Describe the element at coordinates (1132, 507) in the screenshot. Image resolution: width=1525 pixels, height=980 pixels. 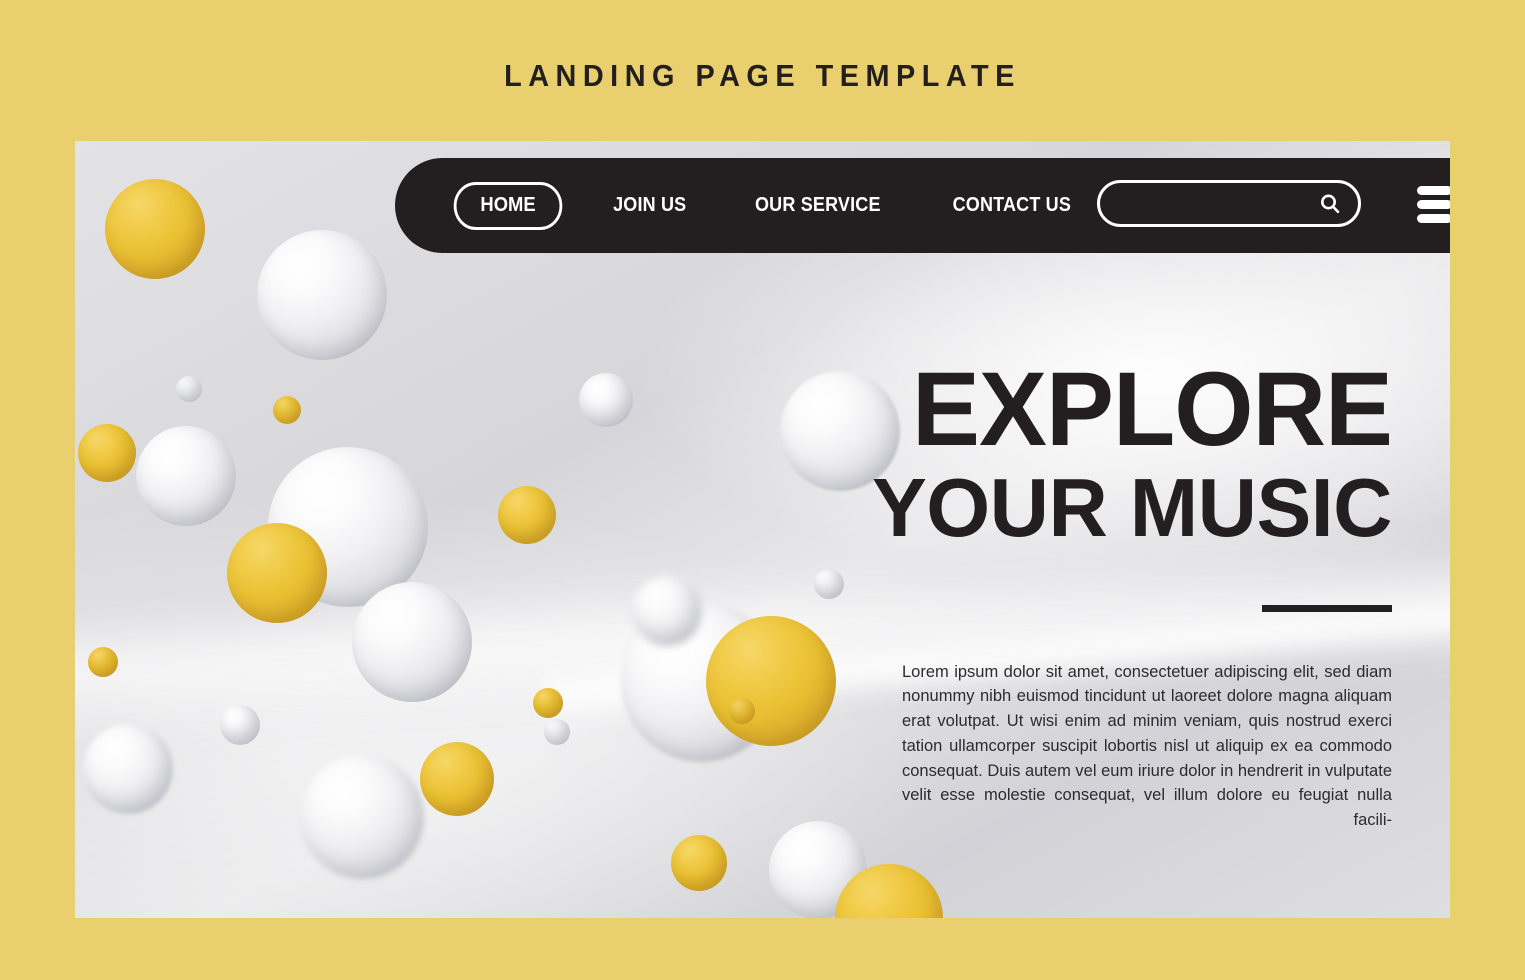
I see `hero-headline-line2: YOUR MUSIC` at that location.